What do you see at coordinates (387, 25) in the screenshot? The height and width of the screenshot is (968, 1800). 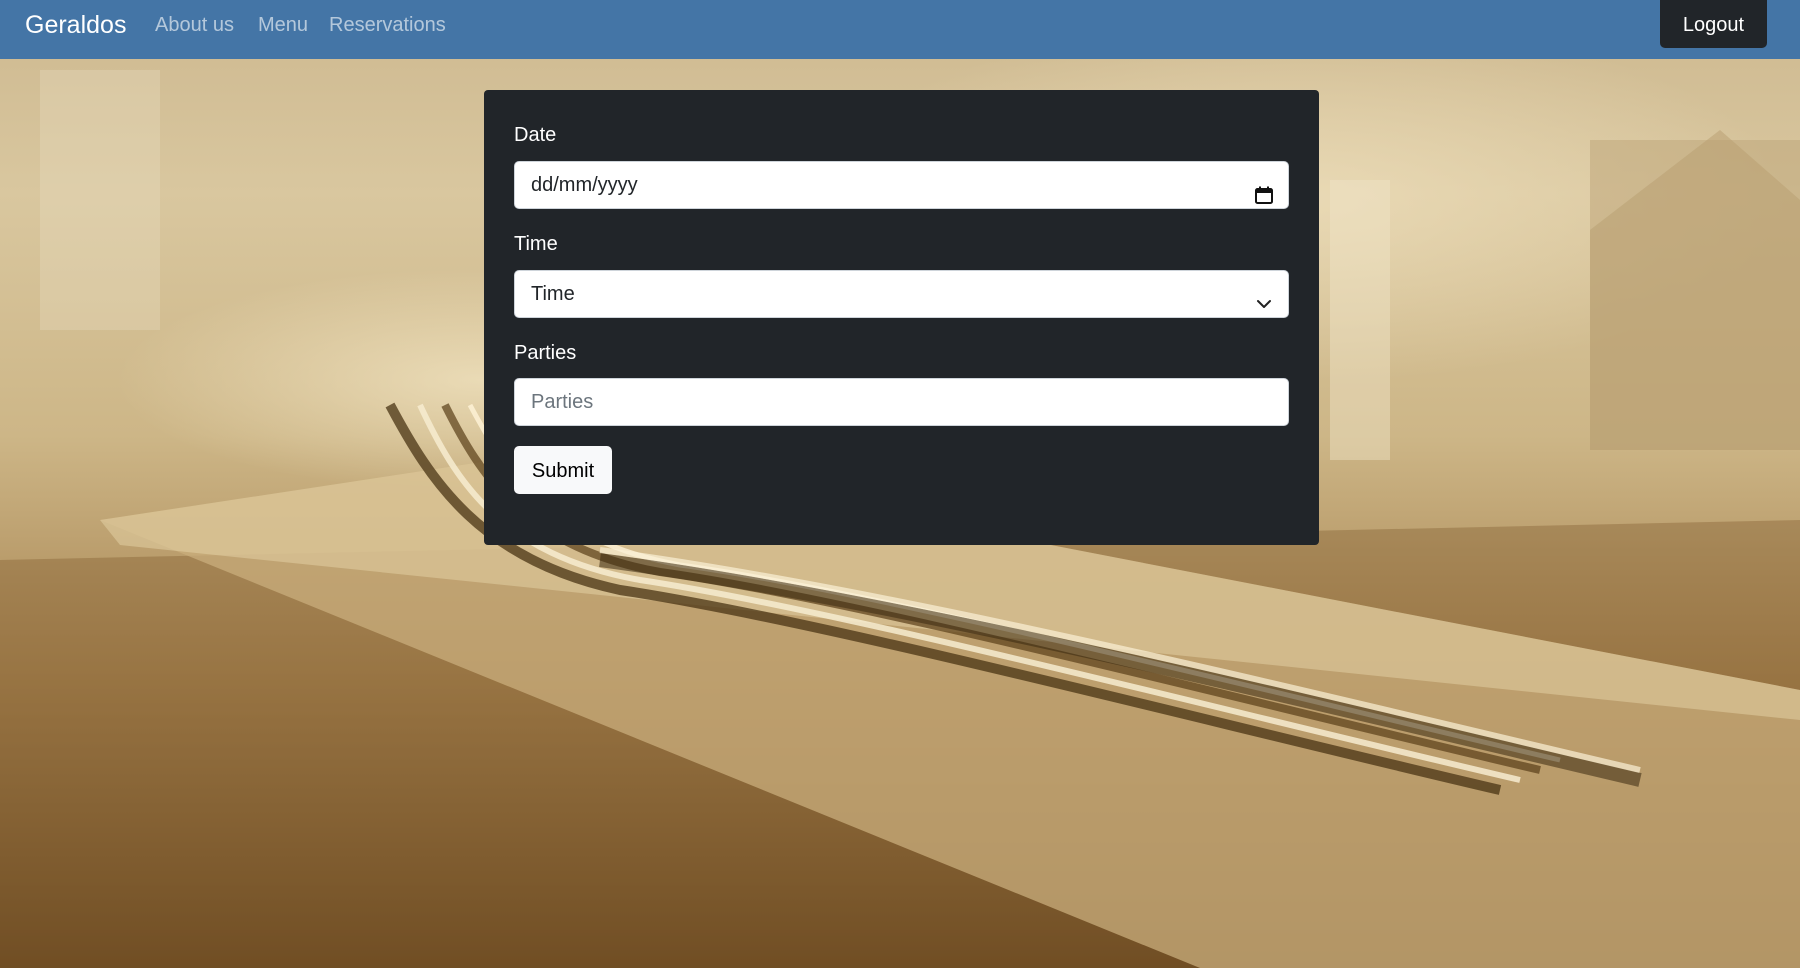 I see `nav-link-reservations: Reservations` at bounding box center [387, 25].